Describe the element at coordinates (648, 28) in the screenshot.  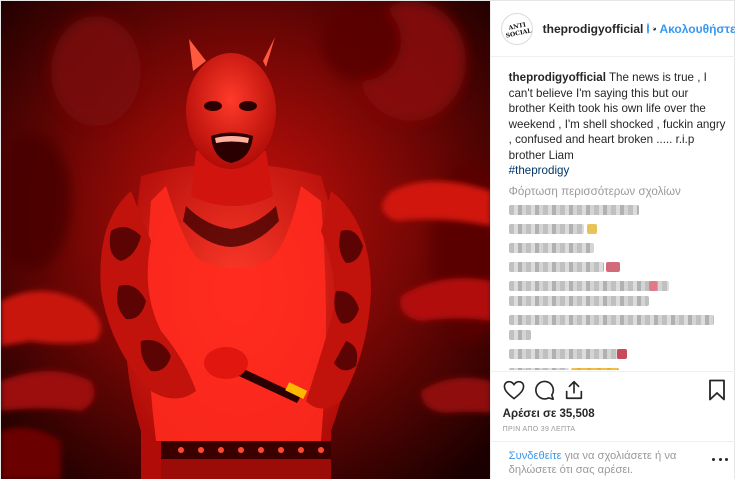
I see `verified-badge-icon` at that location.